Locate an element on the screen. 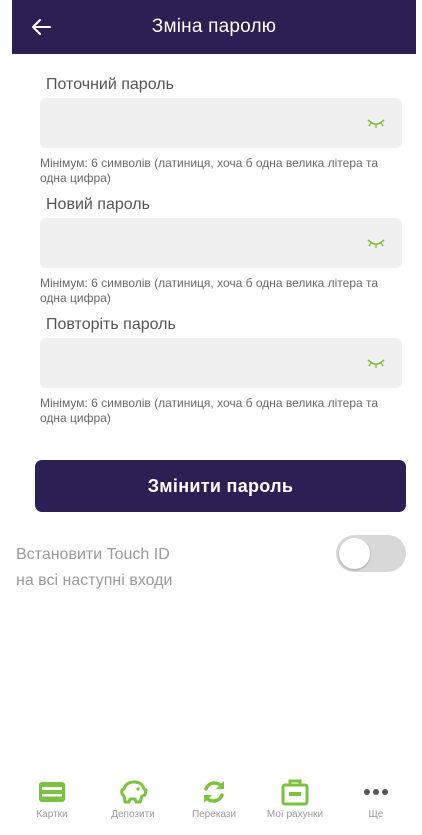 This screenshot has width=422, height=835. arrow-left-icon is located at coordinates (41, 27).